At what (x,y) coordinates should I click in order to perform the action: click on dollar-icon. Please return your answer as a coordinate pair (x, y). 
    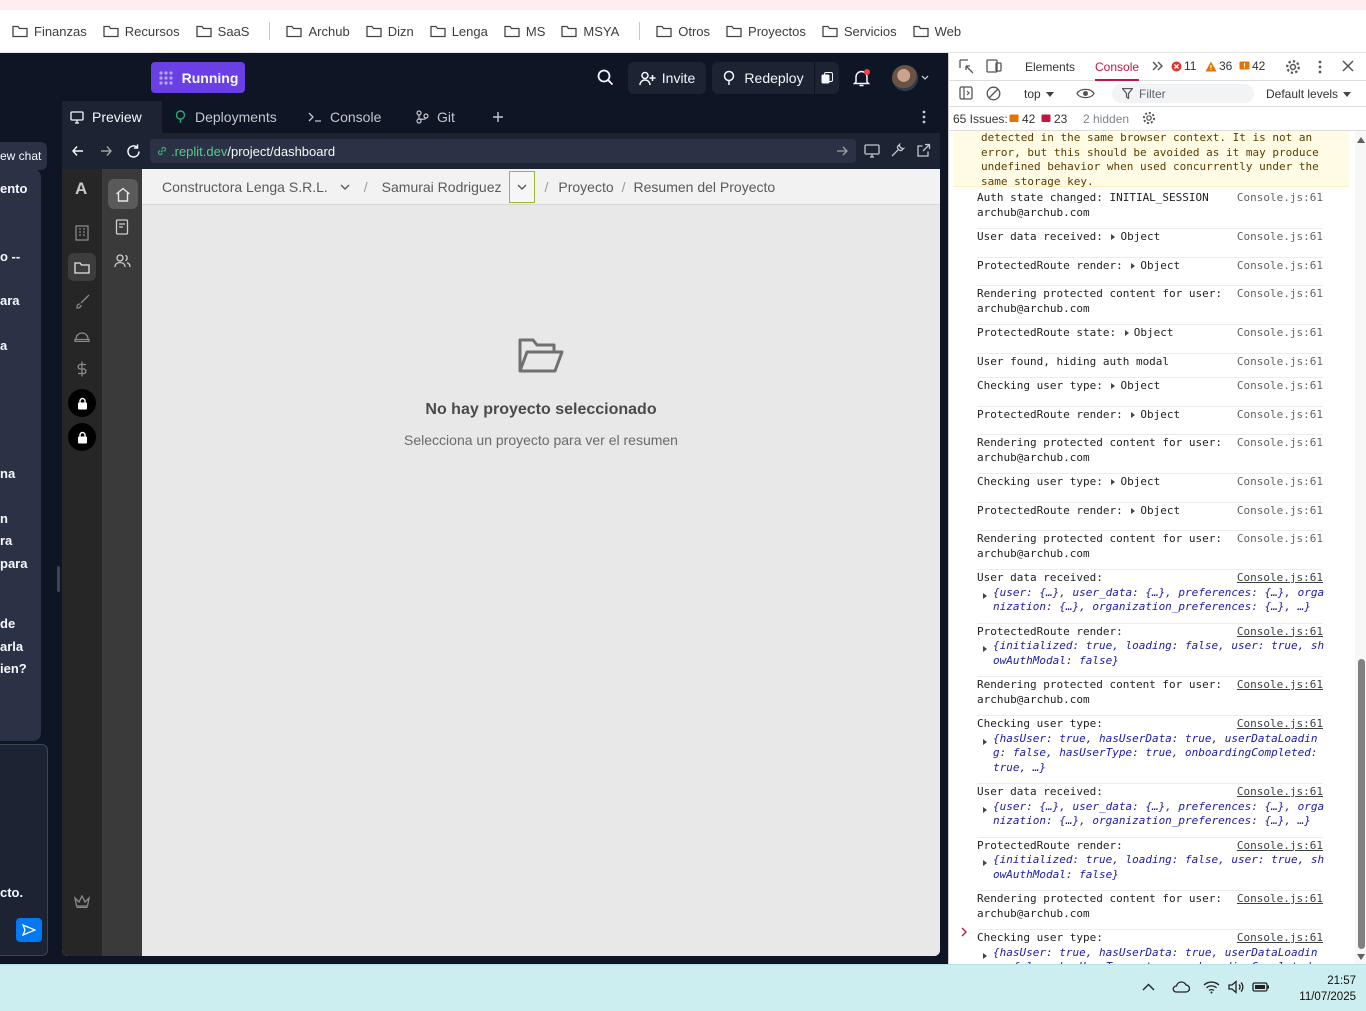
    Looking at the image, I should click on (82, 369).